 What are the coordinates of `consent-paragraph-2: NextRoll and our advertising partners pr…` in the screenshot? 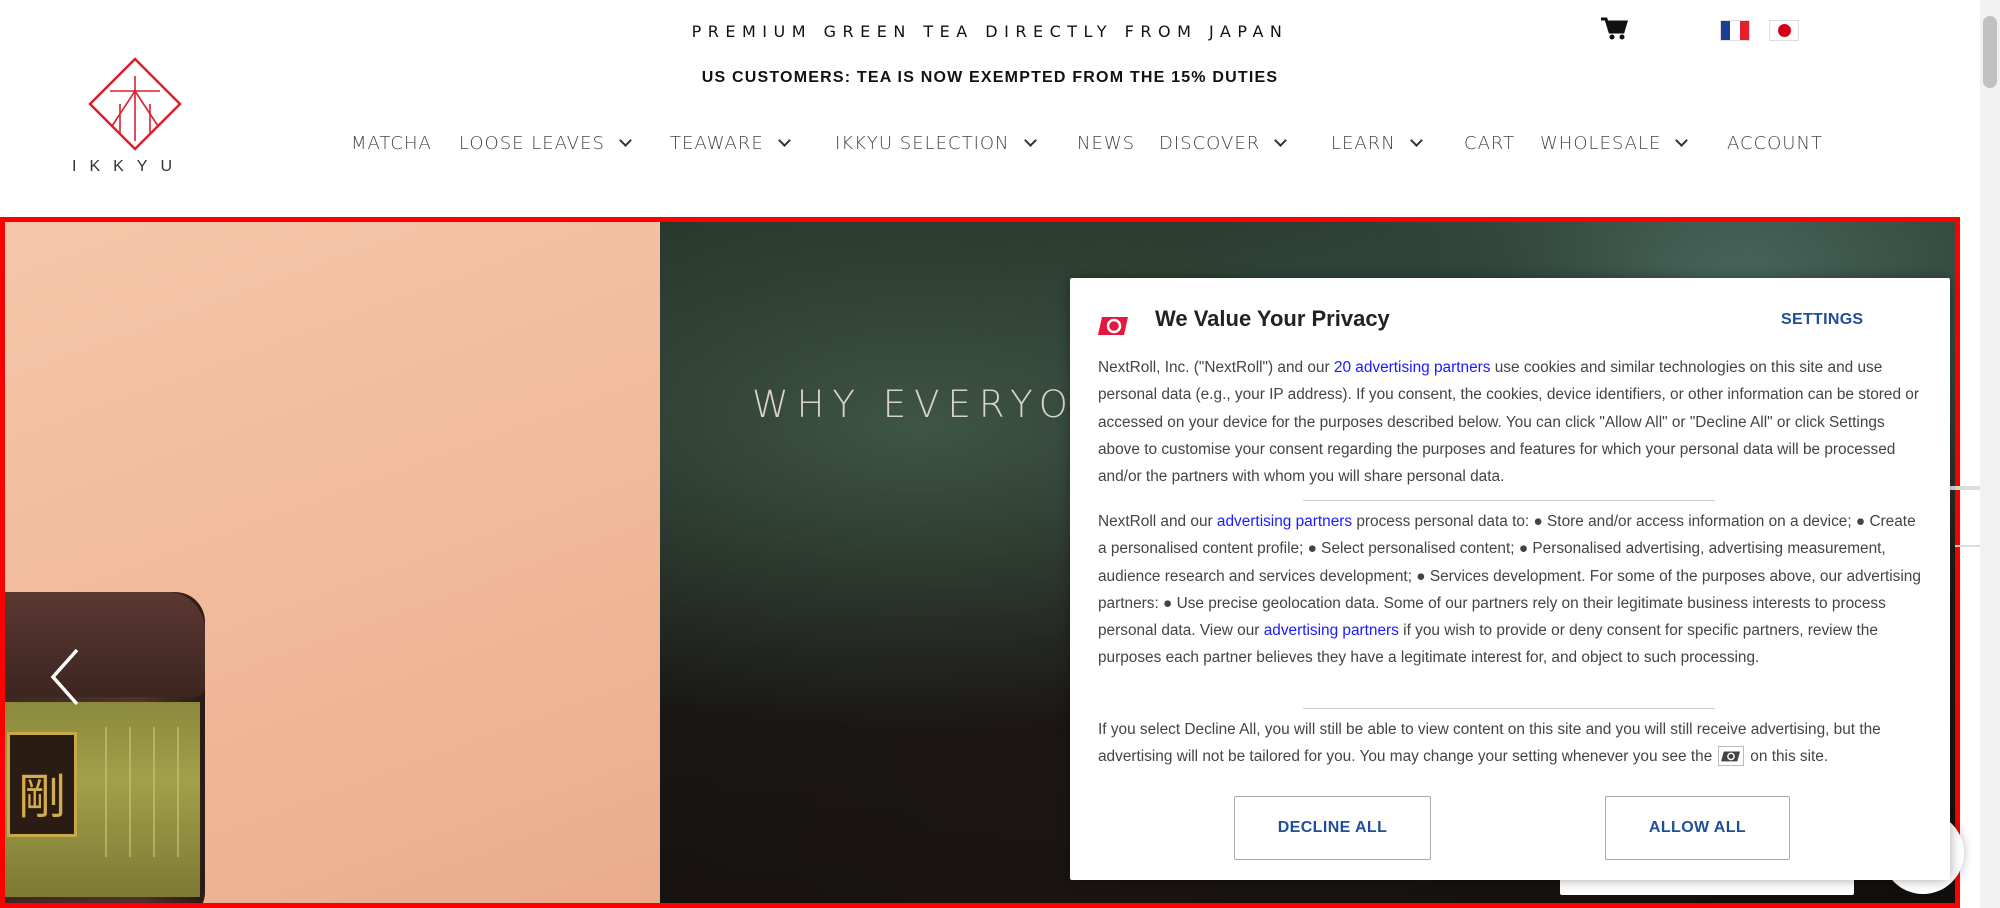 It's located at (1509, 590).